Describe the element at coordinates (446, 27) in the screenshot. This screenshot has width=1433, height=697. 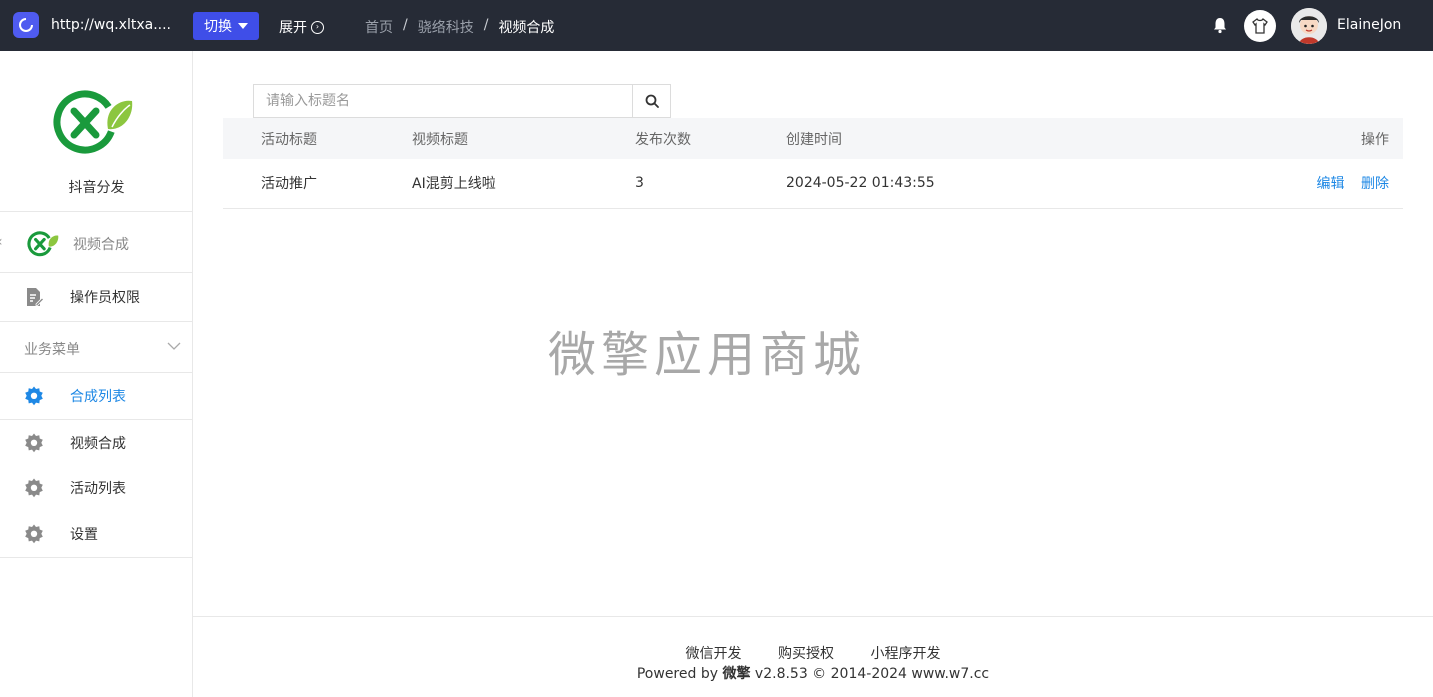
I see `breadcrumb-company: 骁络科技` at that location.